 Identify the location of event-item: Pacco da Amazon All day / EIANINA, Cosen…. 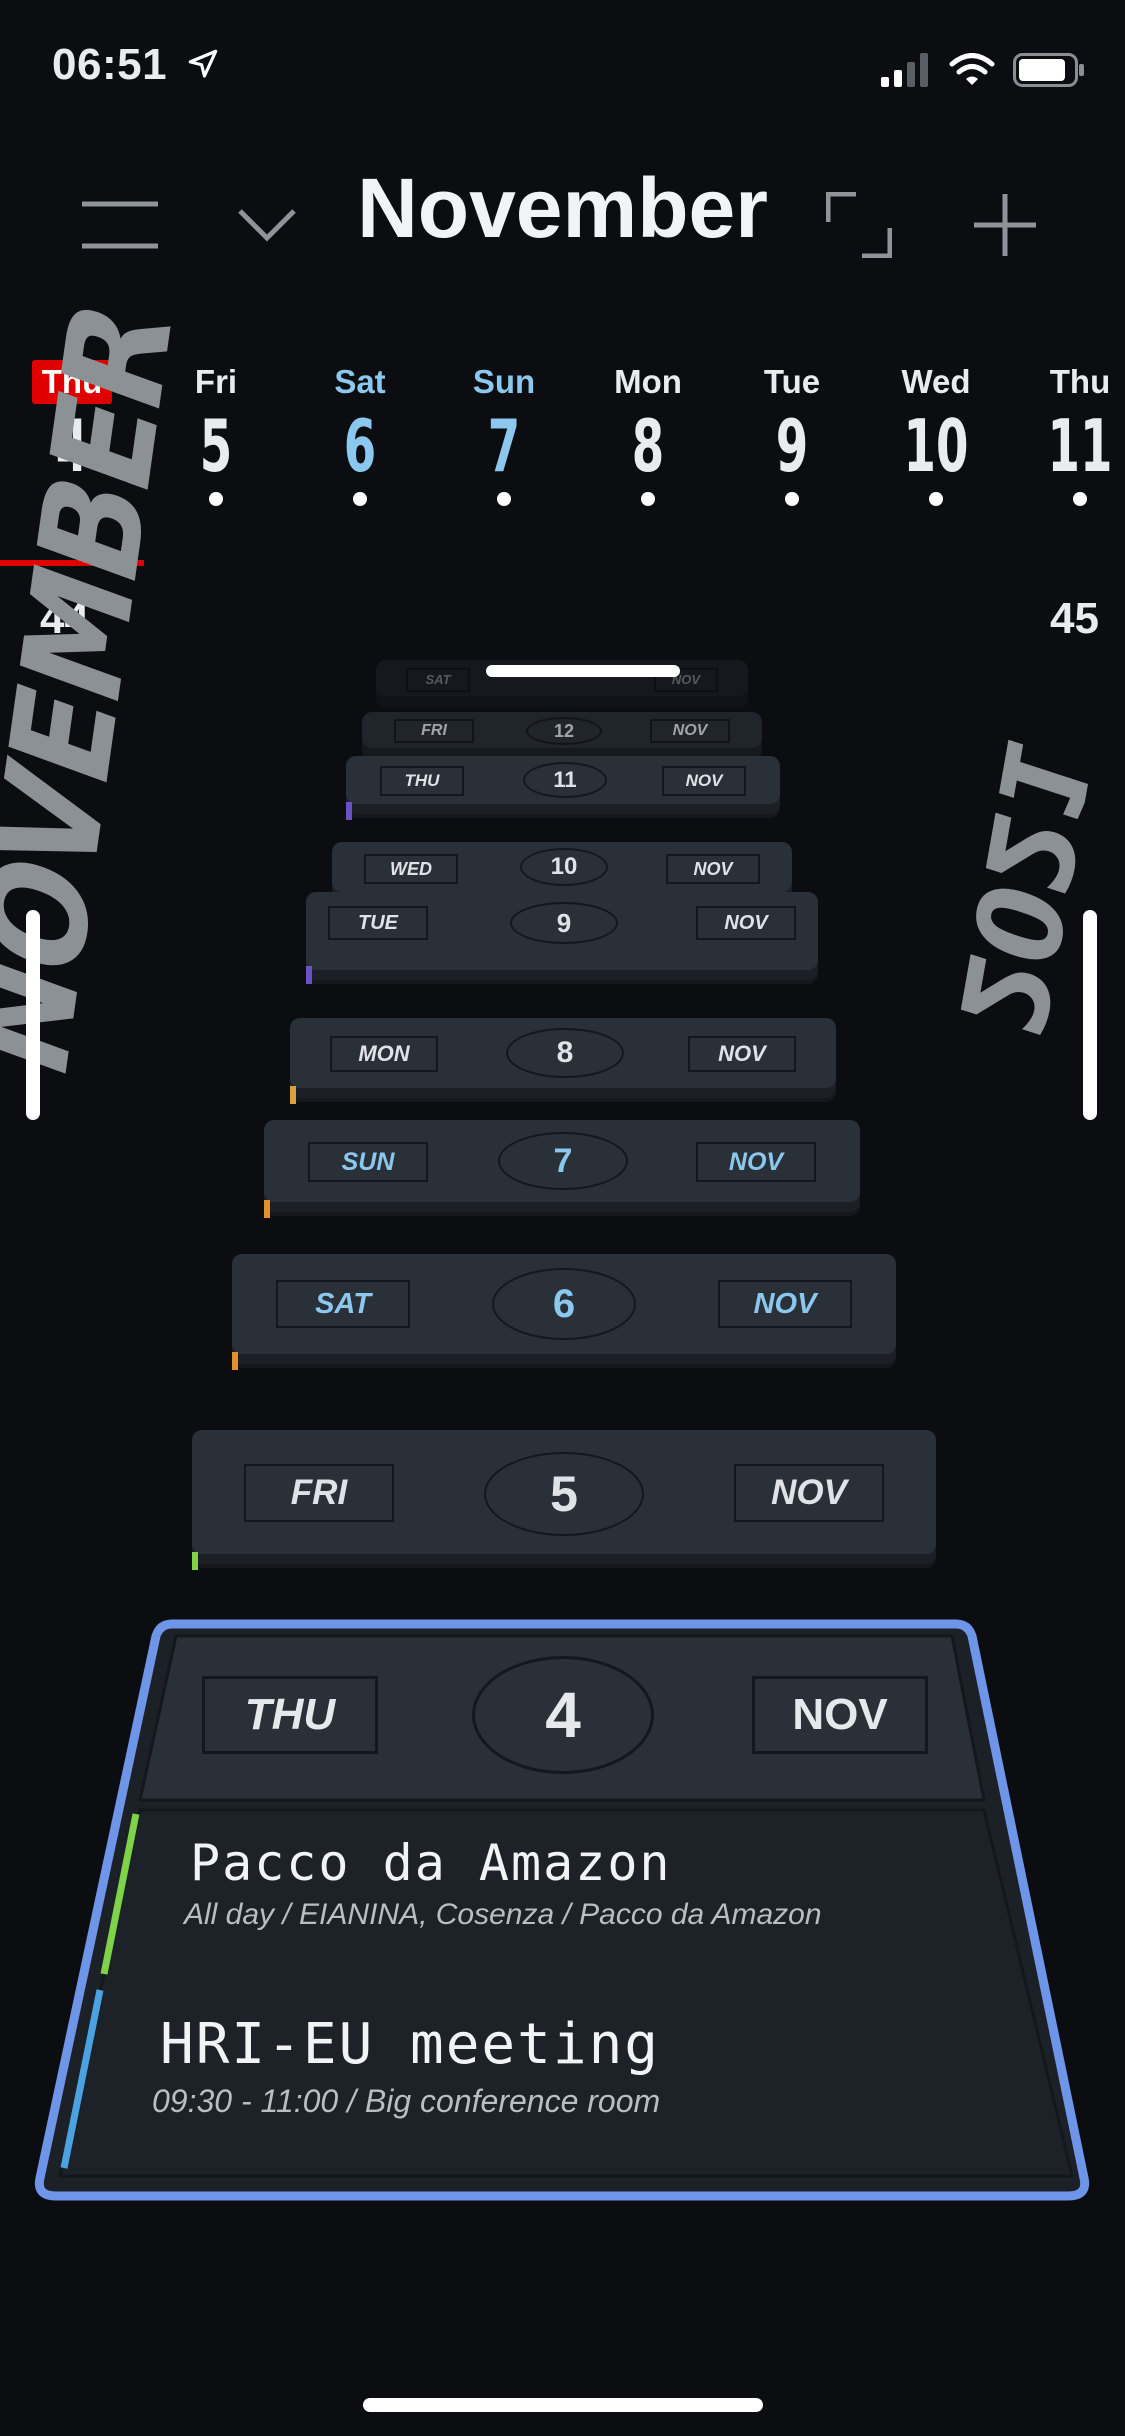
(587, 1883).